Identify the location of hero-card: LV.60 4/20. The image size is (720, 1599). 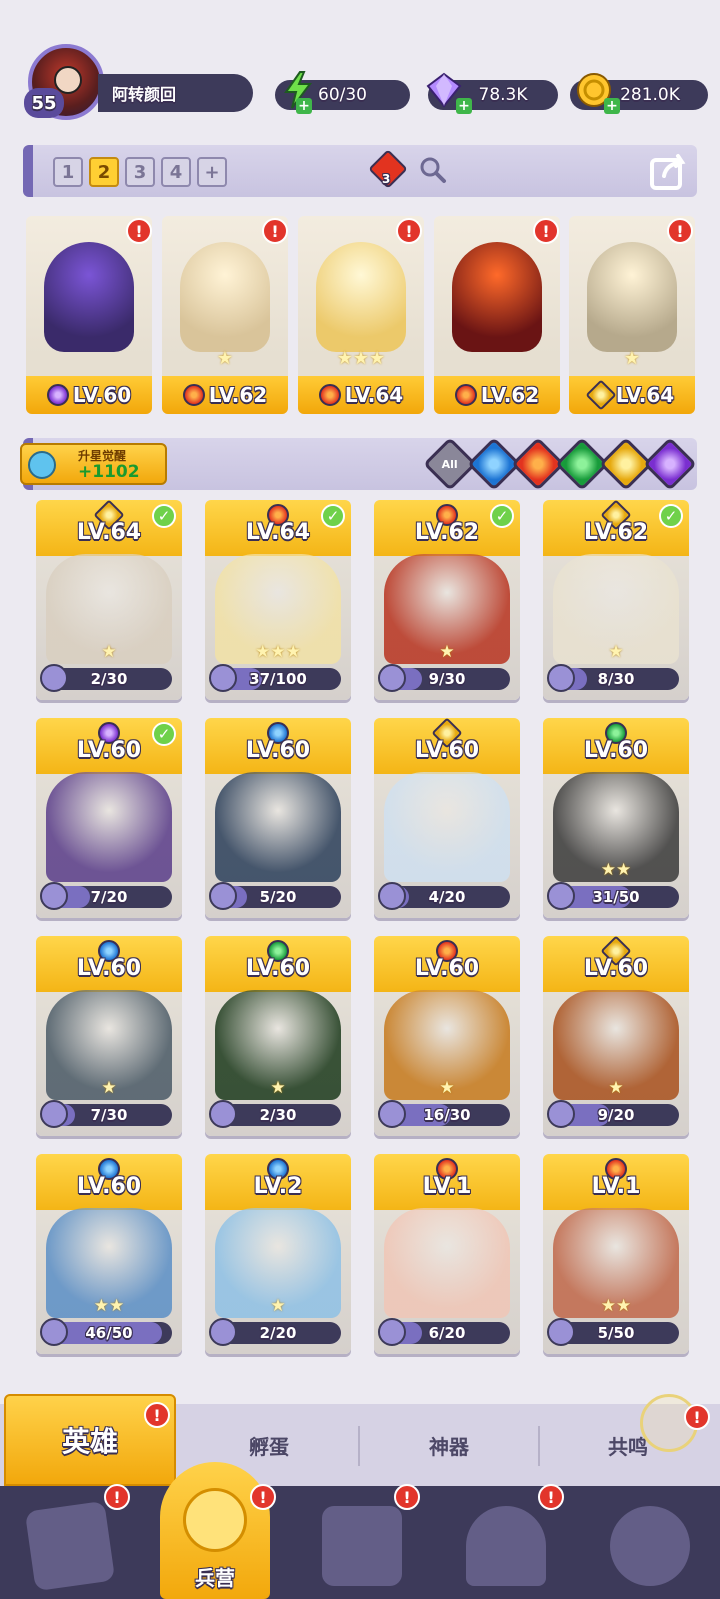
(447, 818).